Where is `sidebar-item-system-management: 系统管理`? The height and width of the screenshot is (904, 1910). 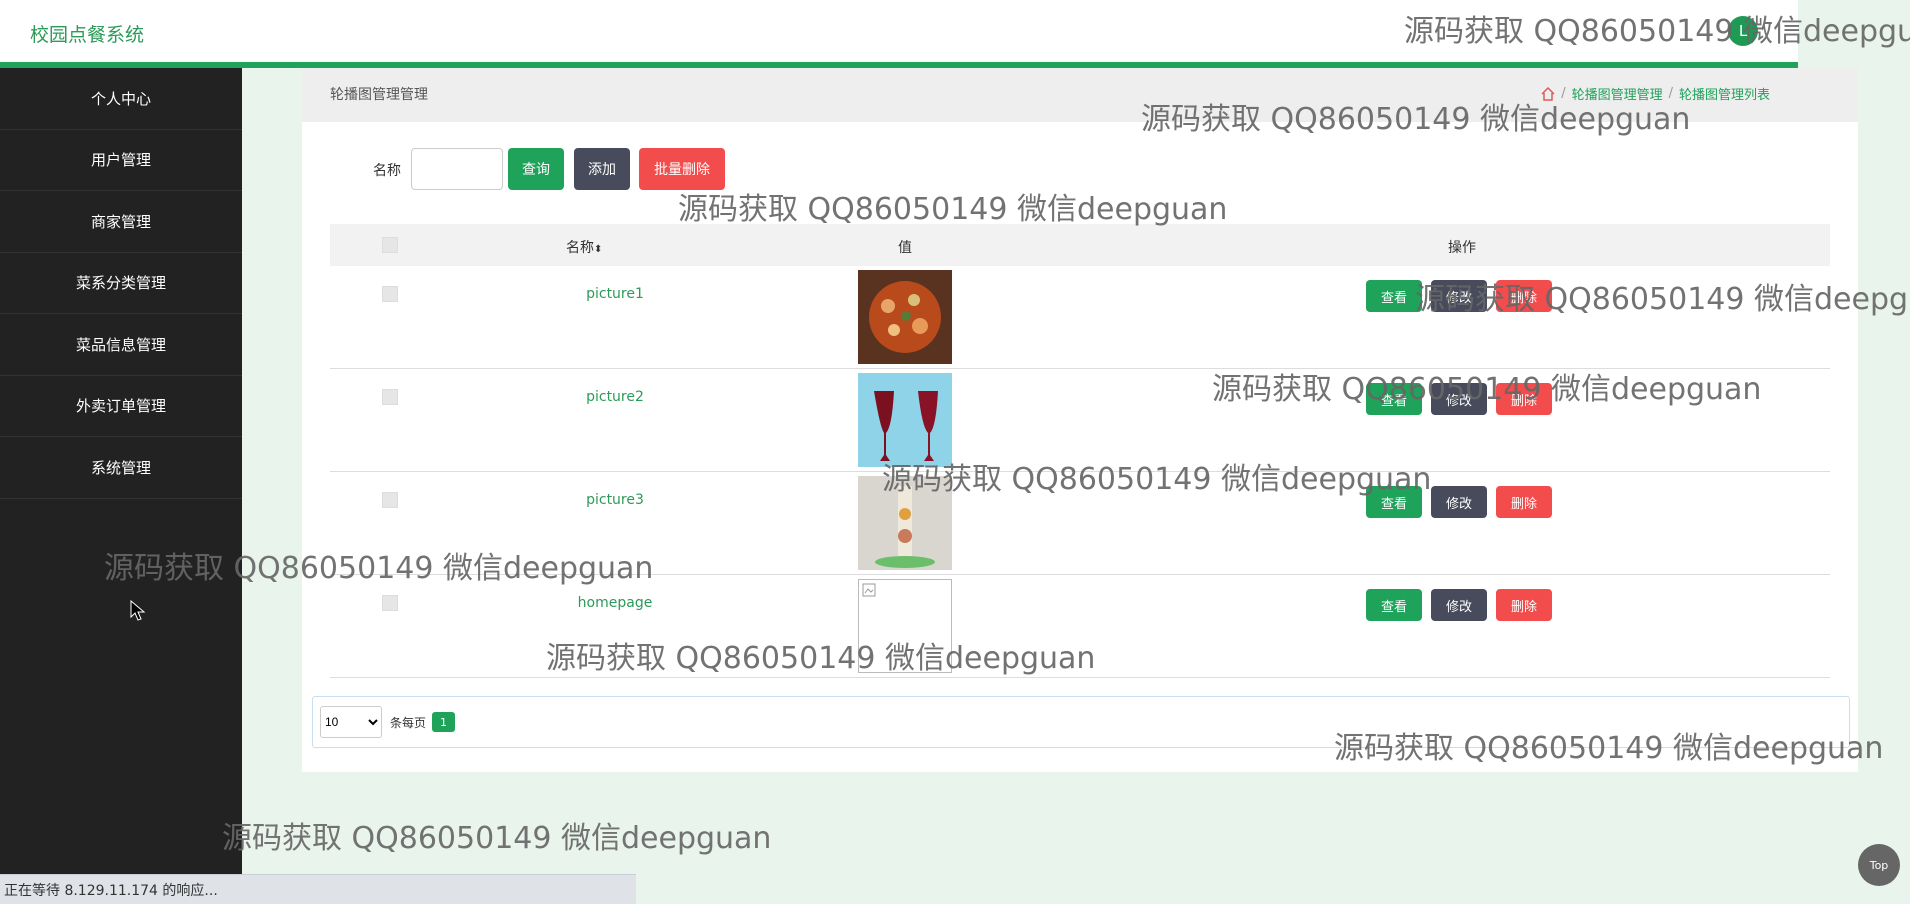 sidebar-item-system-management: 系统管理 is located at coordinates (121, 468).